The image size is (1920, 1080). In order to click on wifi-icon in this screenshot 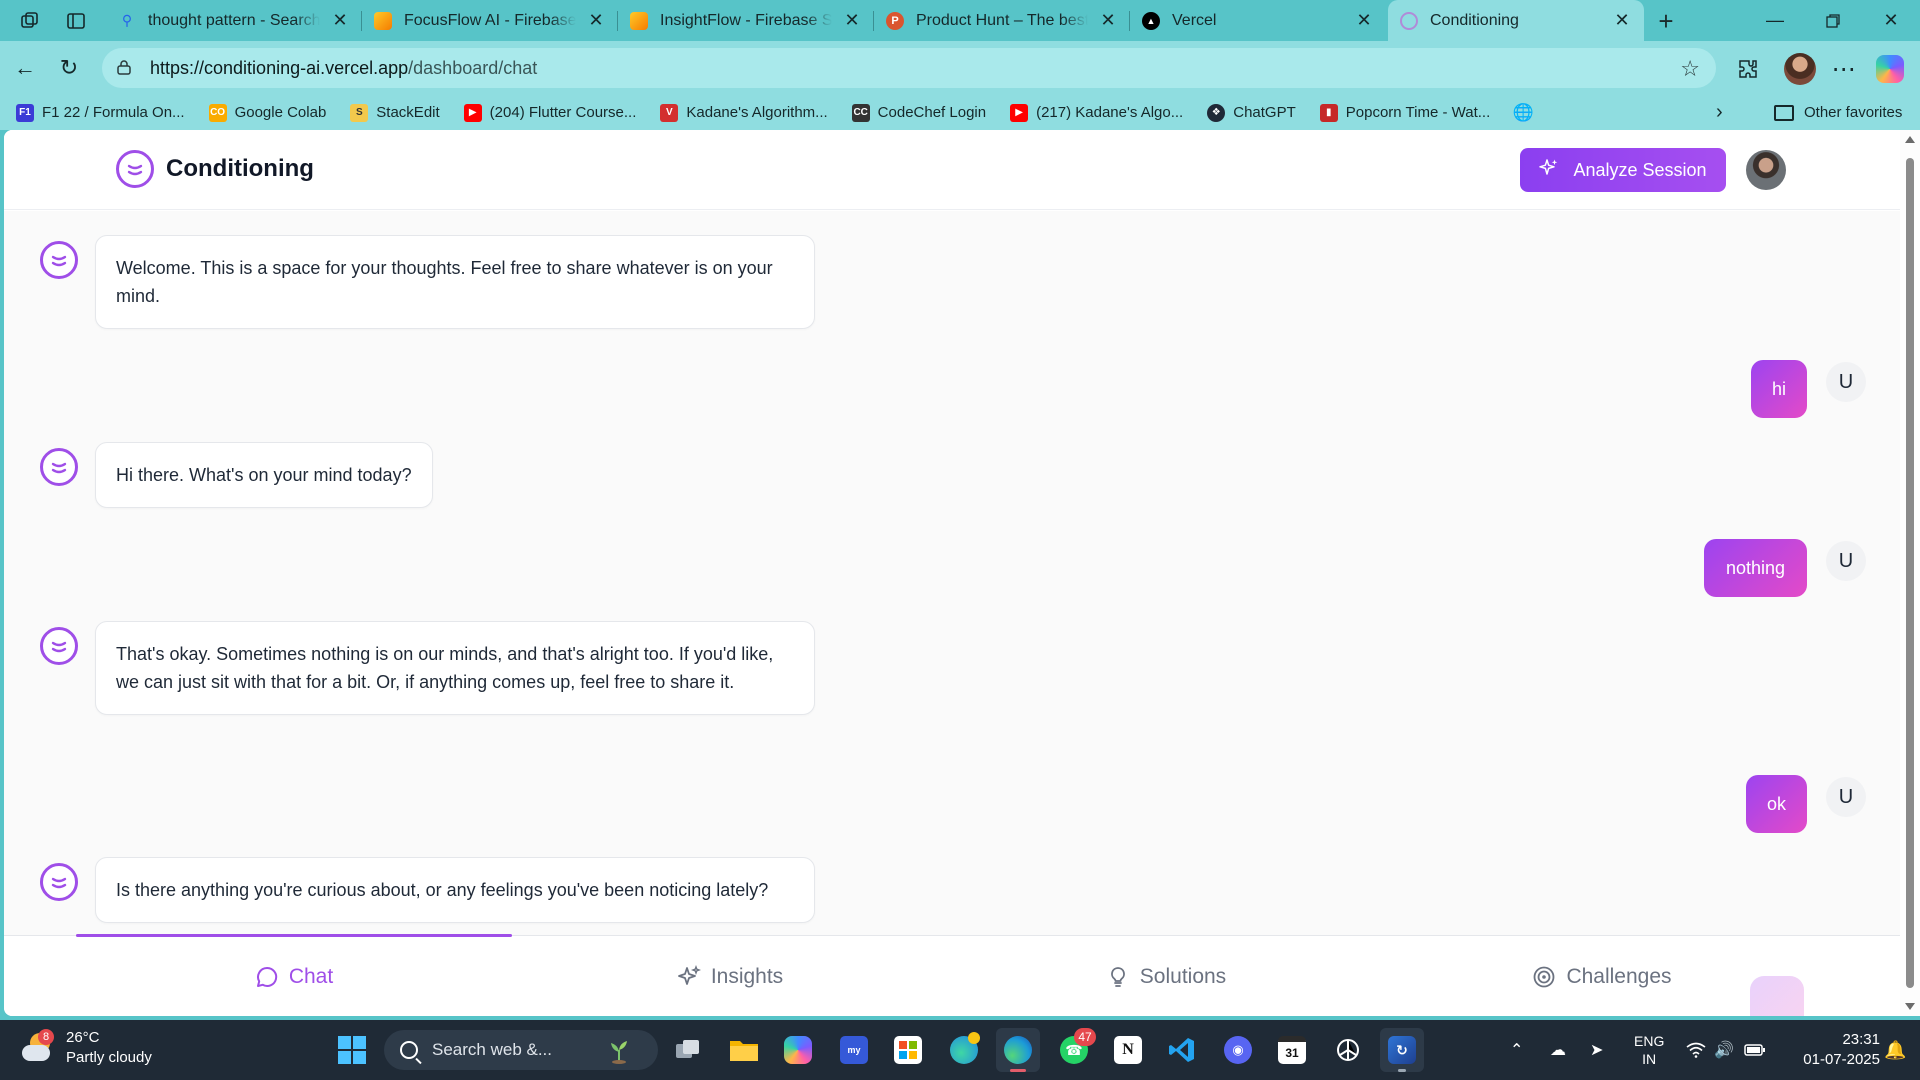, I will do `click(1696, 1050)`.